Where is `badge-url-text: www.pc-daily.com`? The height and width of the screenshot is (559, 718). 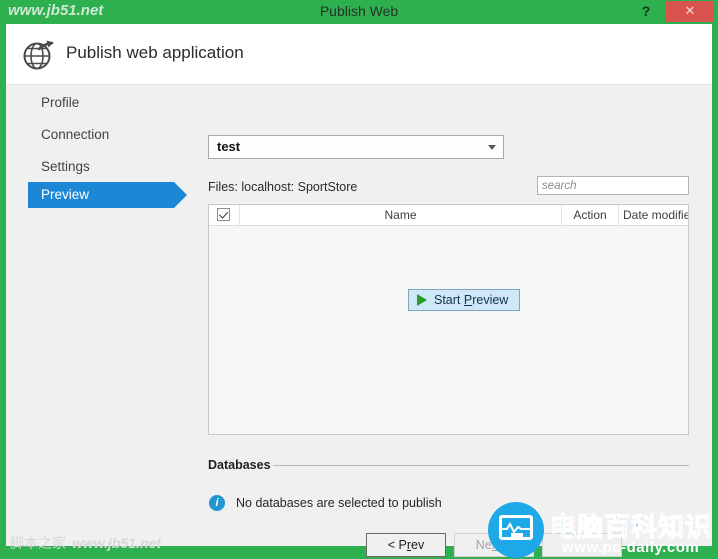 badge-url-text: www.pc-daily.com is located at coordinates (631, 547).